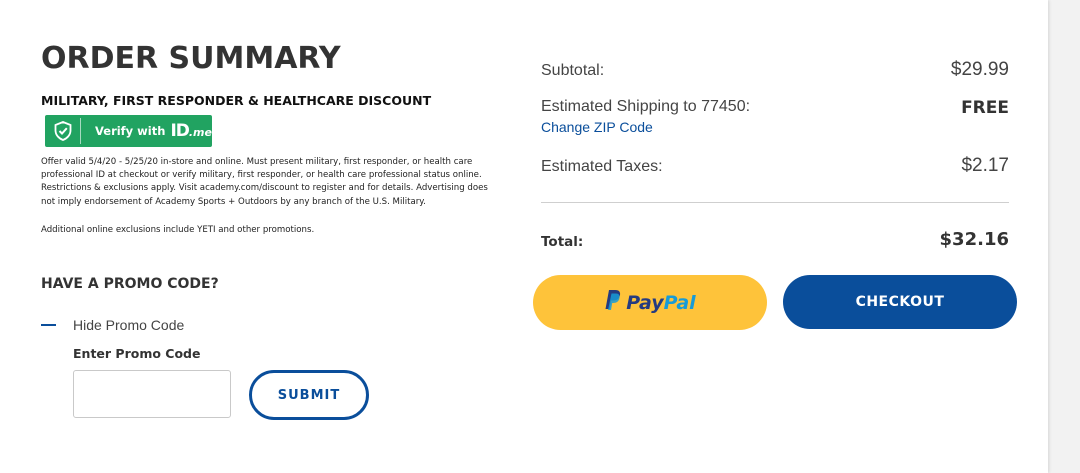  I want to click on idme-logo: ID.me, so click(191, 131).